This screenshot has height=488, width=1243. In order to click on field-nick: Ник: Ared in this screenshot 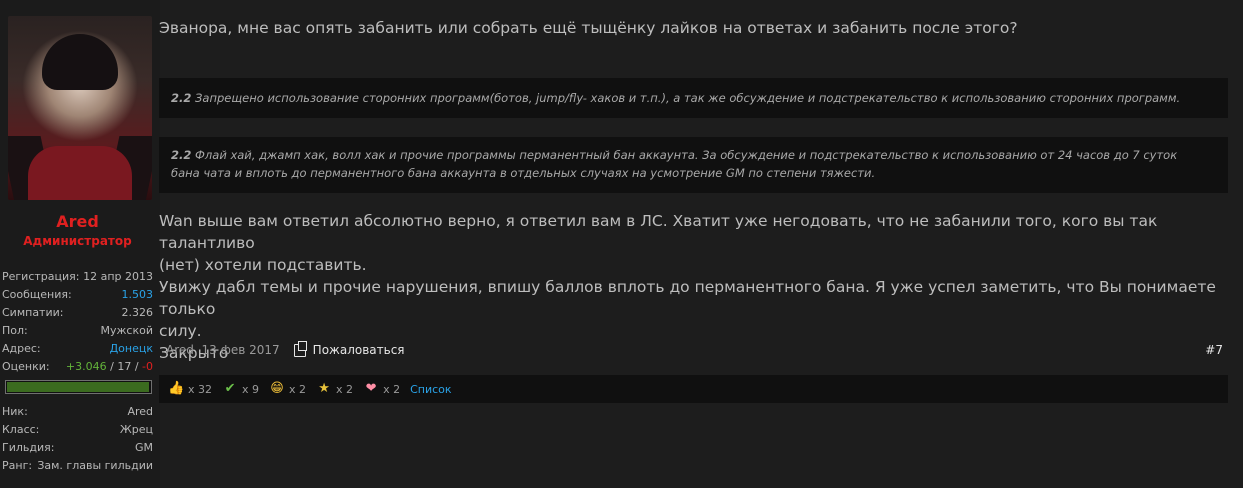, I will do `click(77, 411)`.